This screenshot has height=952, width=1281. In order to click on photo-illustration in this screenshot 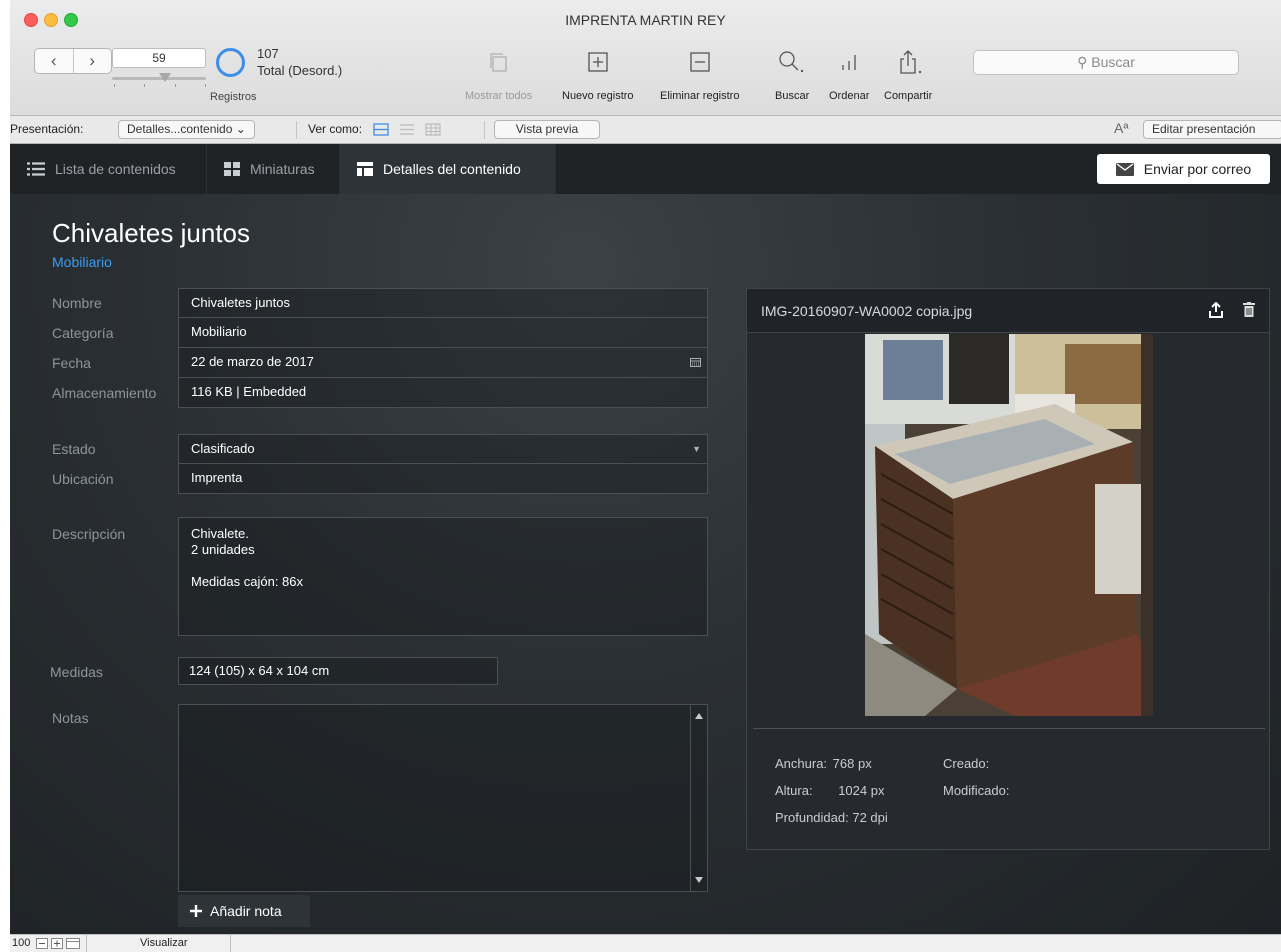, I will do `click(1009, 525)`.